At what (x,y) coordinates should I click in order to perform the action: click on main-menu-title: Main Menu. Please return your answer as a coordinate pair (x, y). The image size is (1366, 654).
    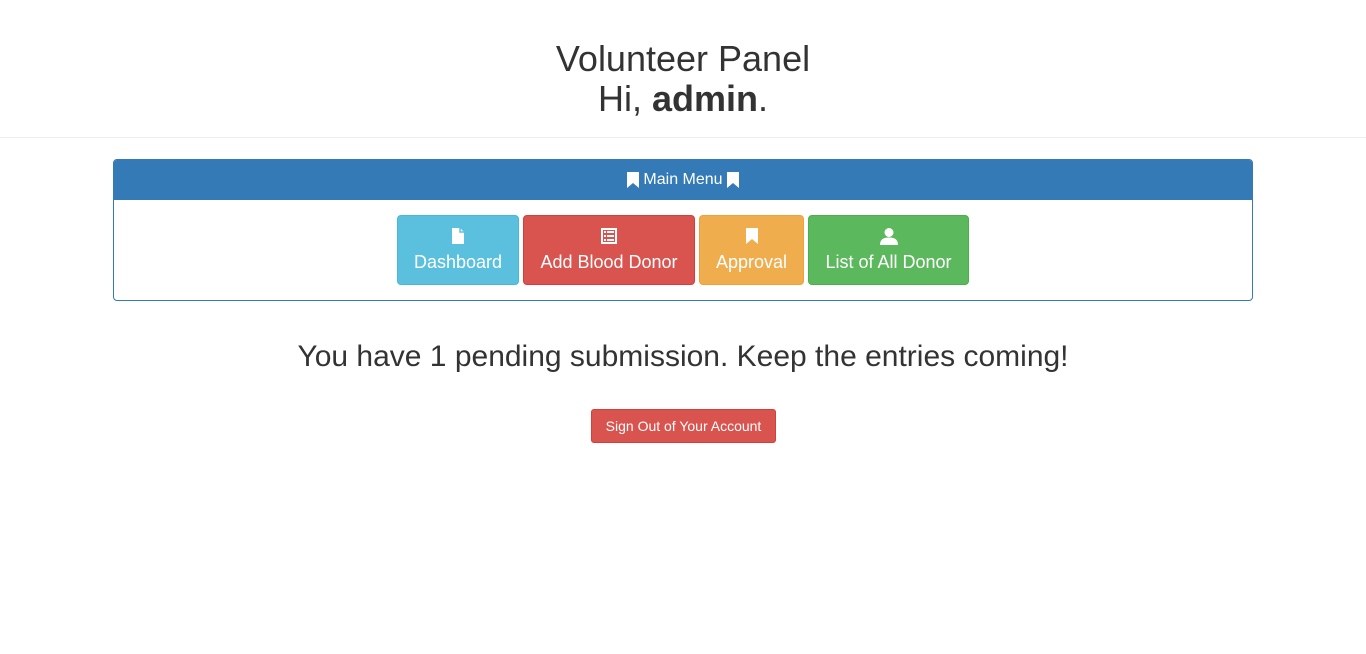
    Looking at the image, I should click on (683, 179).